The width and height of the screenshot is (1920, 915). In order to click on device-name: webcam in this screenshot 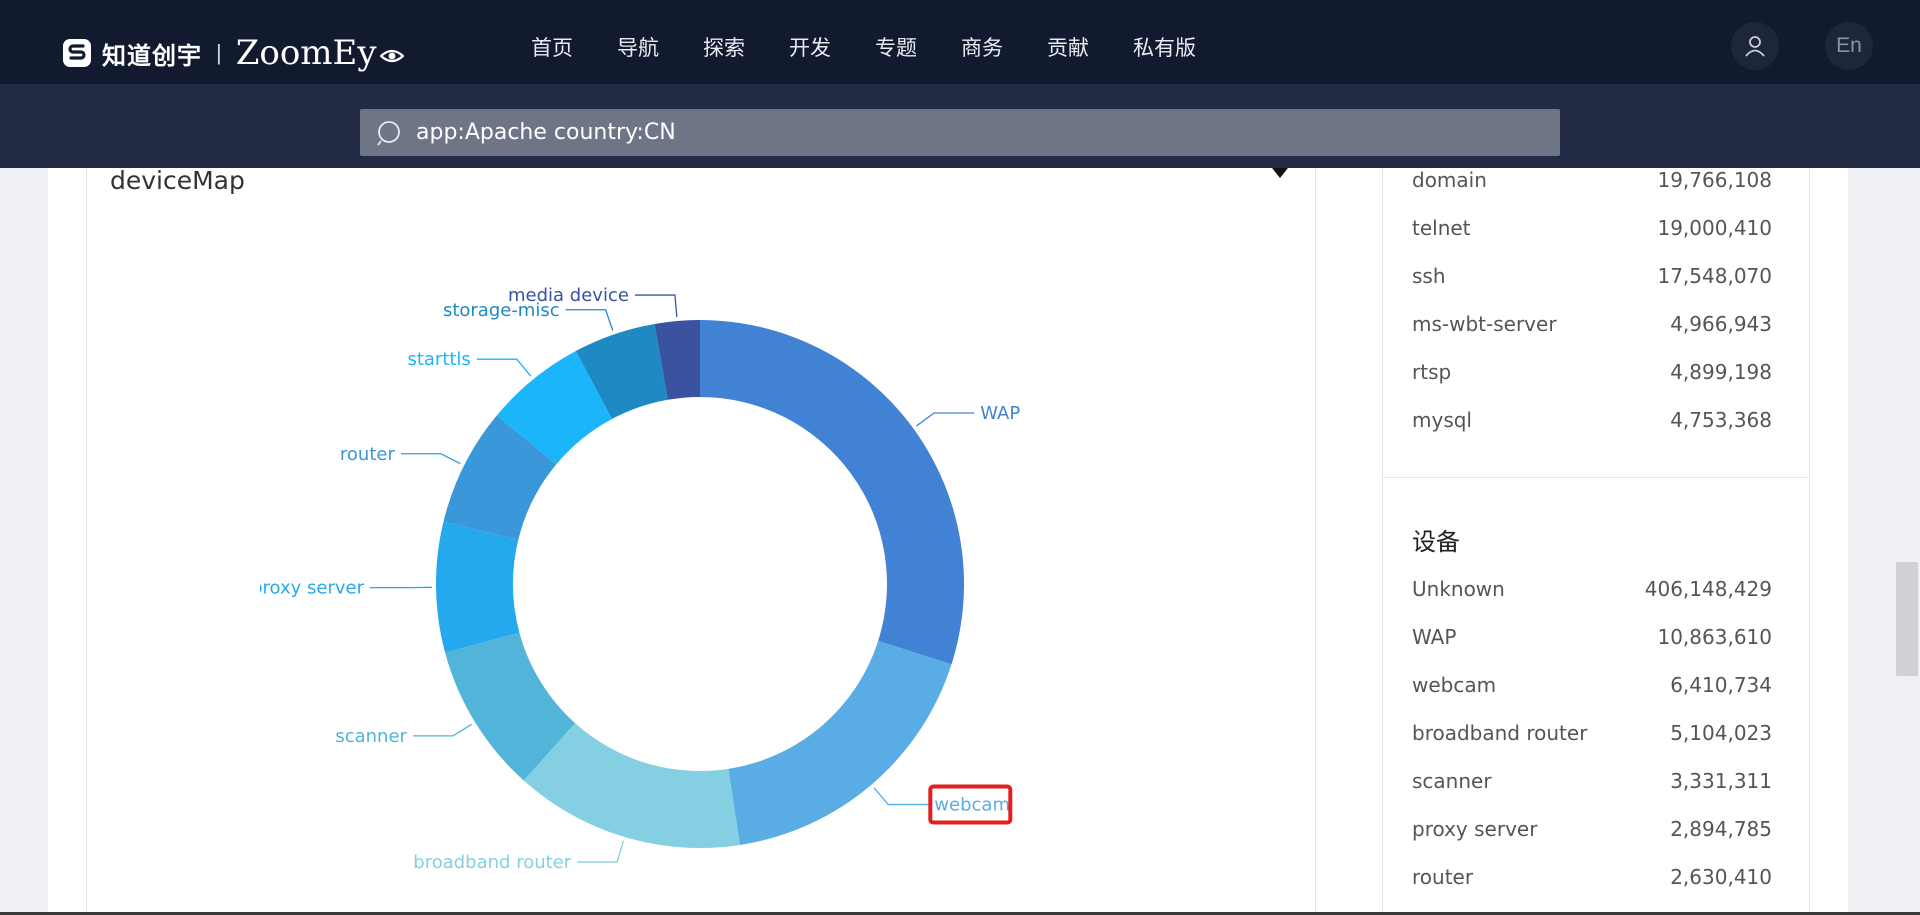, I will do `click(1454, 685)`.